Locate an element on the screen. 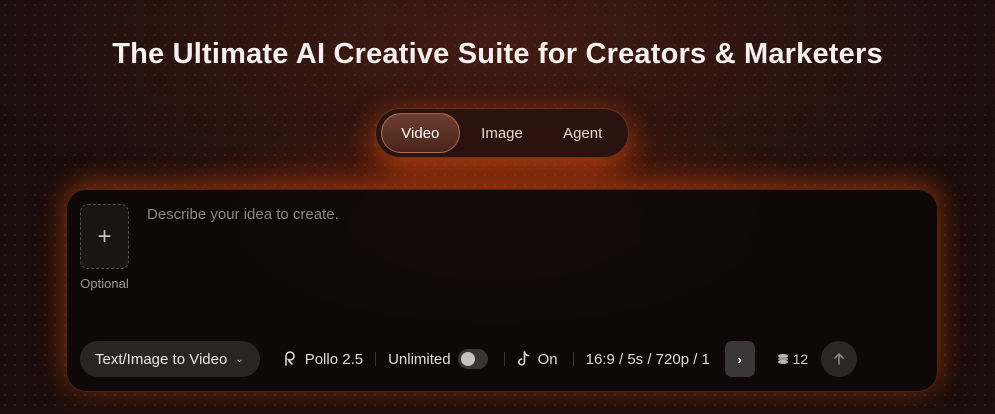 The image size is (995, 414). model-label: Pollo 2.5 is located at coordinates (334, 359).